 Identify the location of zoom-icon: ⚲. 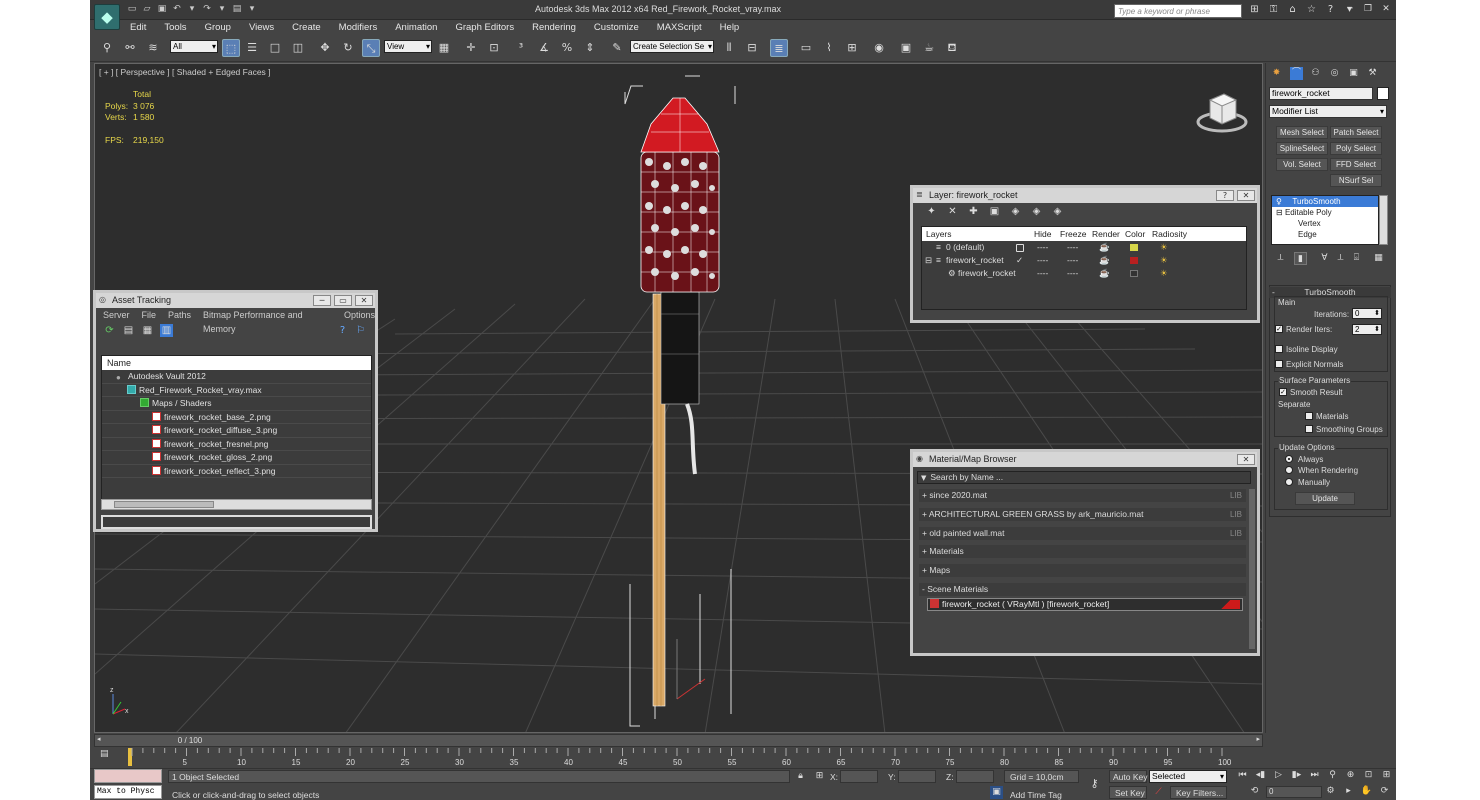
(1332, 775).